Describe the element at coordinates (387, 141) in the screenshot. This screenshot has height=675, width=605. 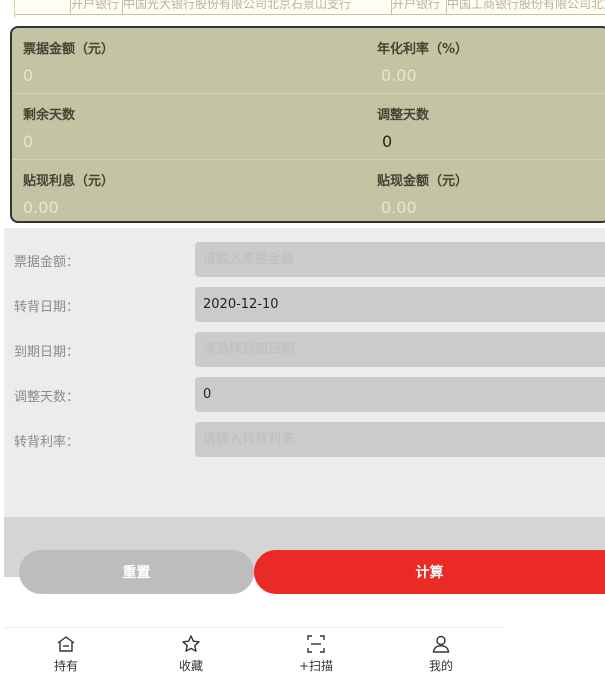
I see `adjust-days-result-value: 0` at that location.